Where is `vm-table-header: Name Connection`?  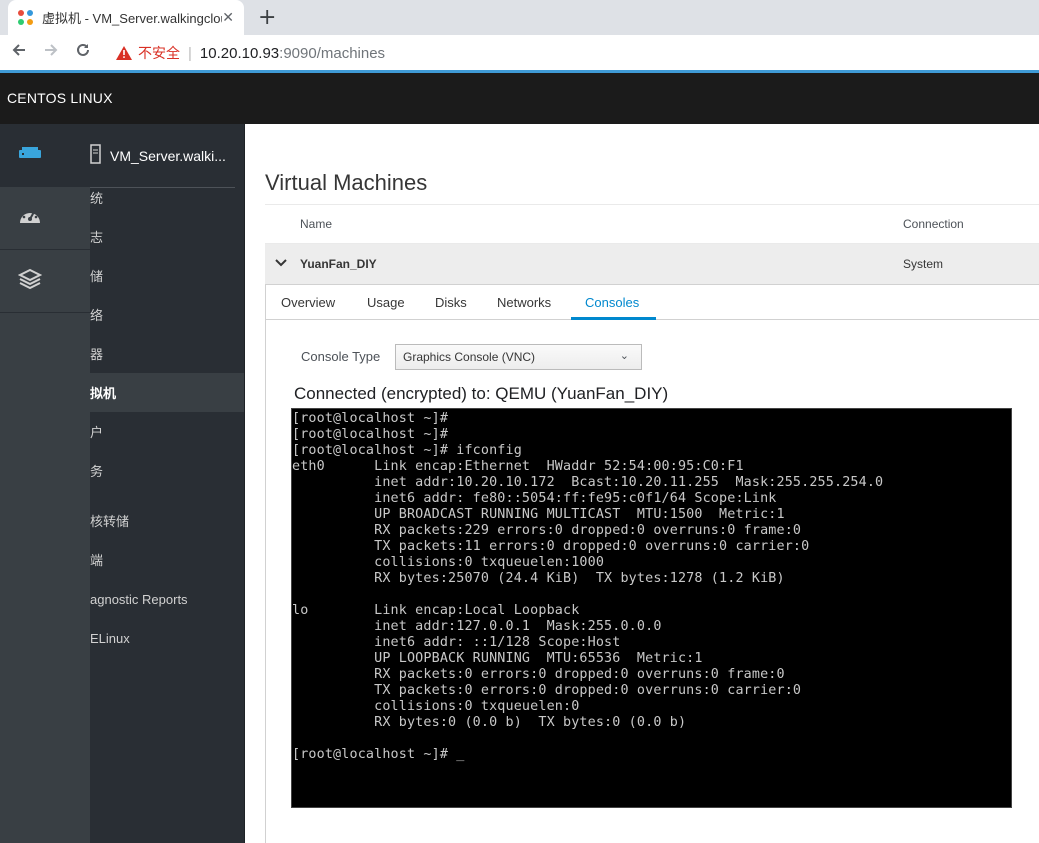
vm-table-header: Name Connection is located at coordinates (652, 224).